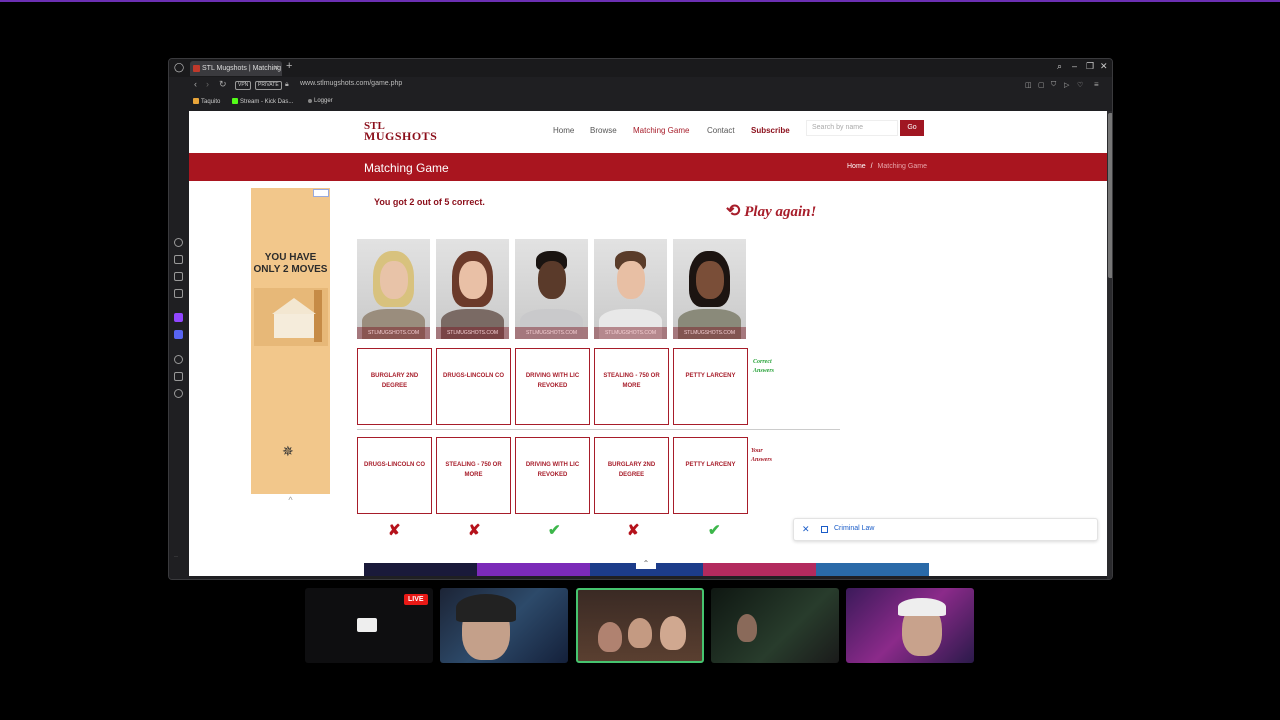 The width and height of the screenshot is (1280, 720). I want to click on scrollbar, so click(1109, 345).